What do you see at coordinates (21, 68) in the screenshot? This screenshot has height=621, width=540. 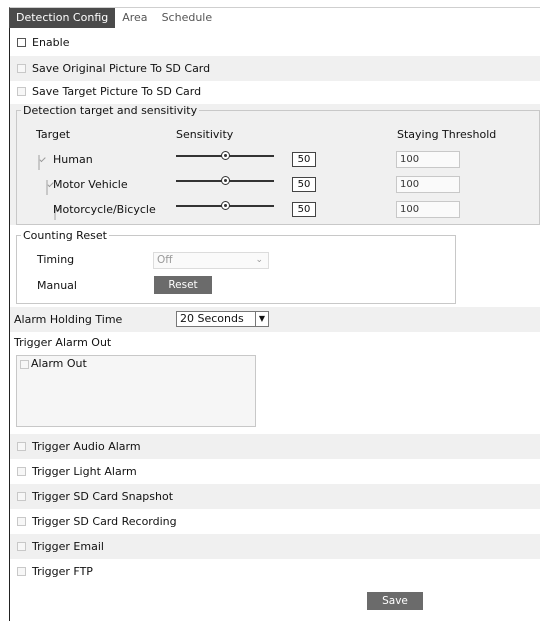 I see `save-original-checkbox` at bounding box center [21, 68].